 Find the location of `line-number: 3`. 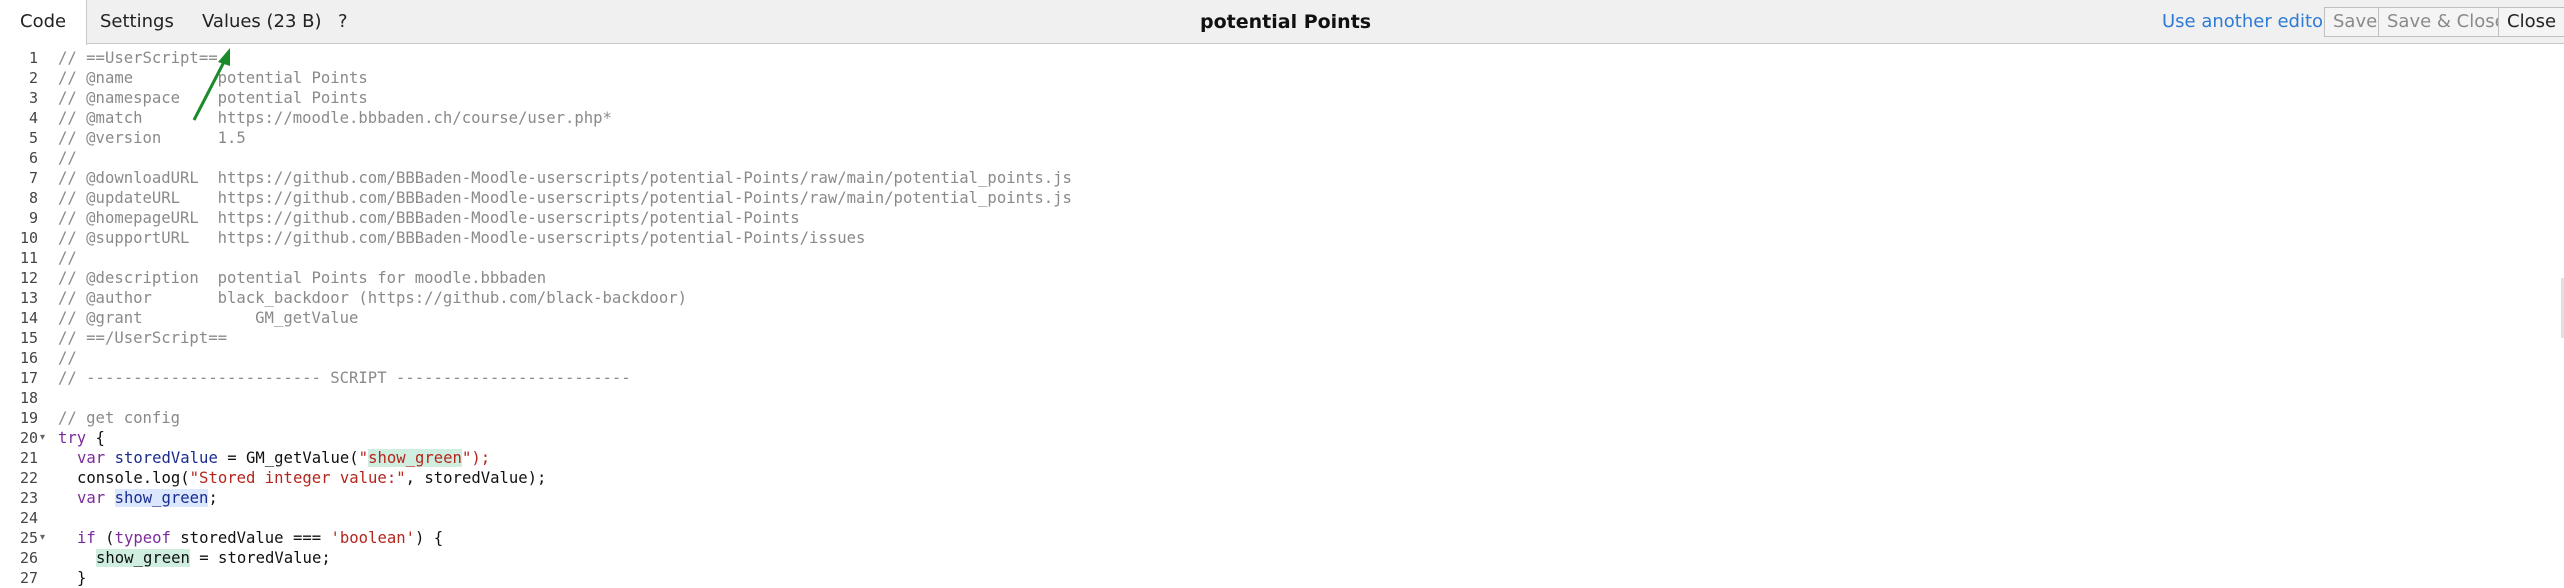

line-number: 3 is located at coordinates (33, 98).